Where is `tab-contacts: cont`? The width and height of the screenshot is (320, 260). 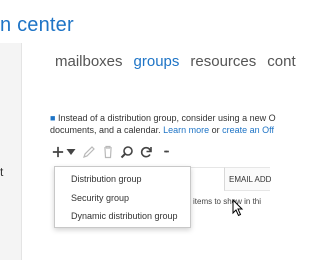
tab-contacts: cont is located at coordinates (281, 61).